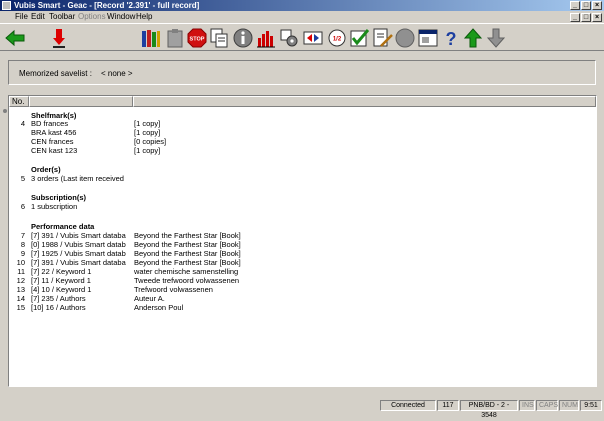 The width and height of the screenshot is (604, 421). Describe the element at coordinates (496, 38) in the screenshot. I see `down-arrow-icon` at that location.